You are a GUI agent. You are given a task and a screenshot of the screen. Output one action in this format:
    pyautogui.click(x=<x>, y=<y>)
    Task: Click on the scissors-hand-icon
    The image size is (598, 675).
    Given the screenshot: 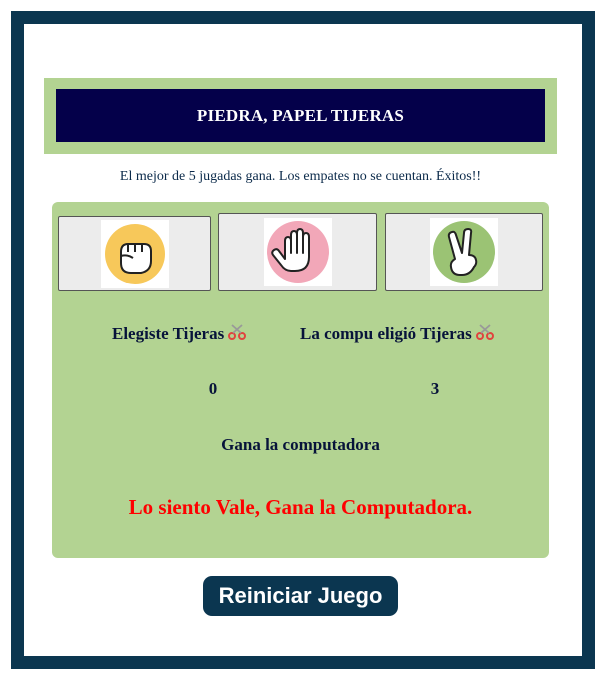 What is the action you would take?
    pyautogui.click(x=464, y=252)
    